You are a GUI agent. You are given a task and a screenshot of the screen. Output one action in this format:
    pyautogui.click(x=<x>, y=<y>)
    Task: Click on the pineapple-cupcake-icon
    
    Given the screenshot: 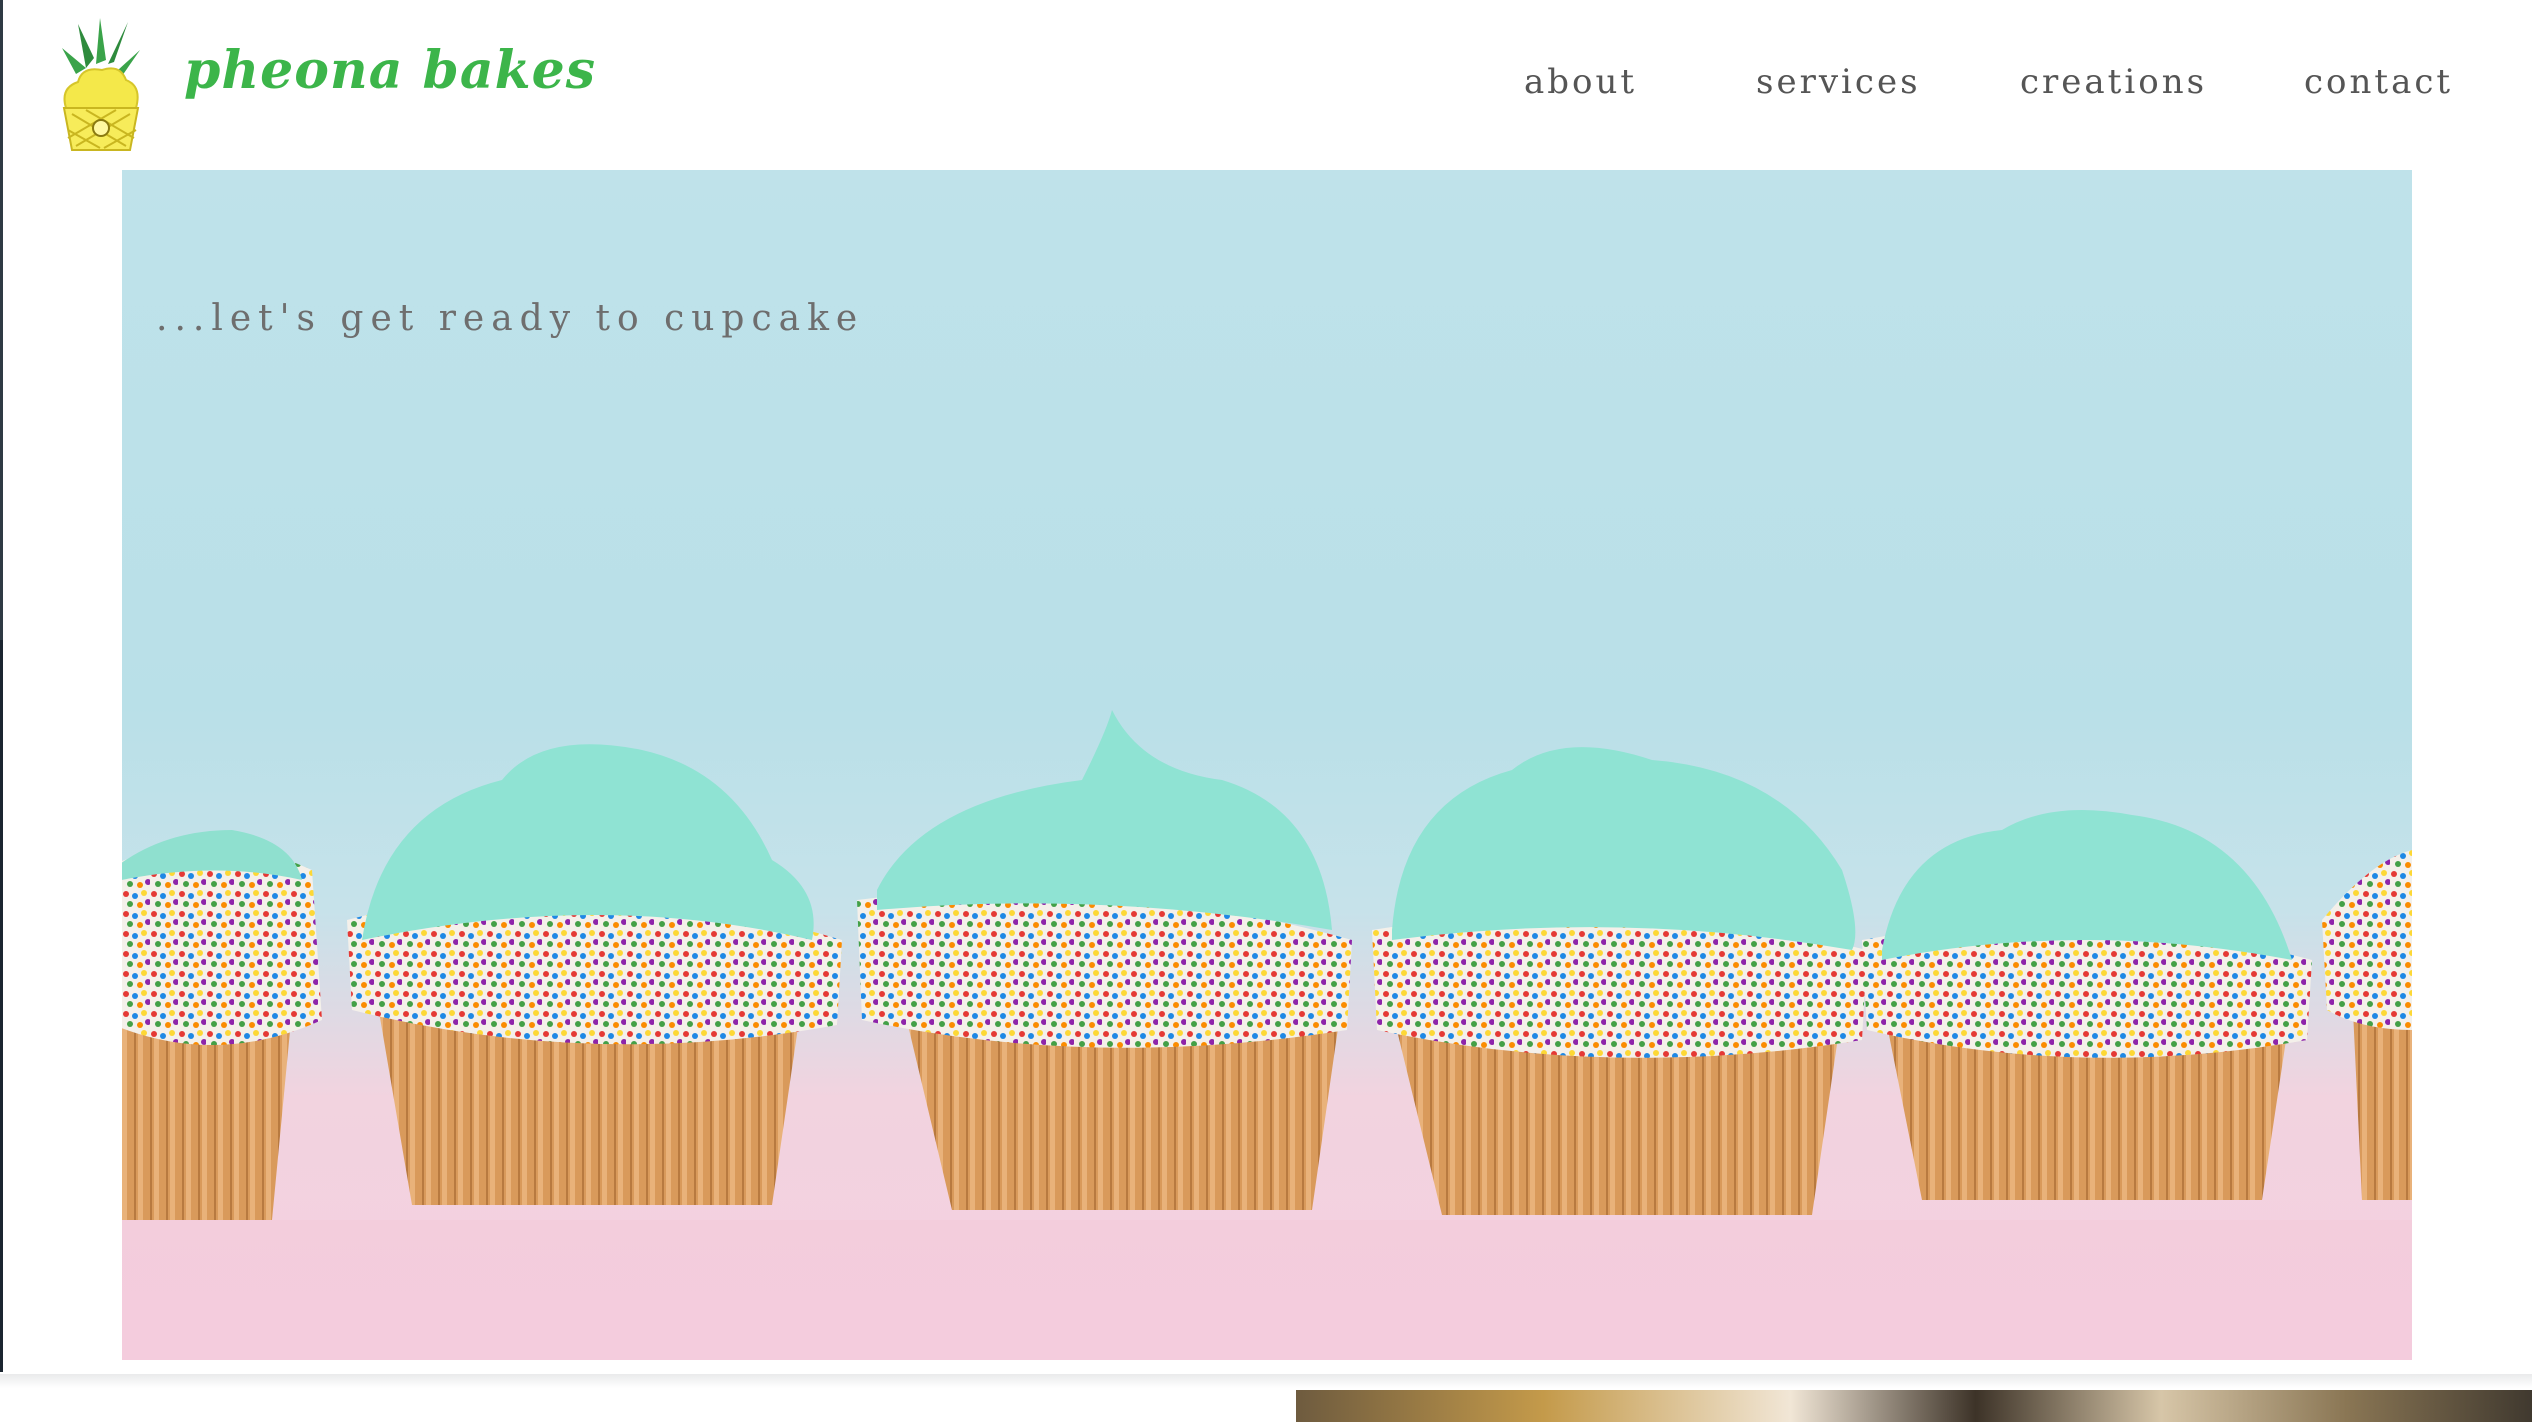 What is the action you would take?
    pyautogui.click(x=101, y=84)
    